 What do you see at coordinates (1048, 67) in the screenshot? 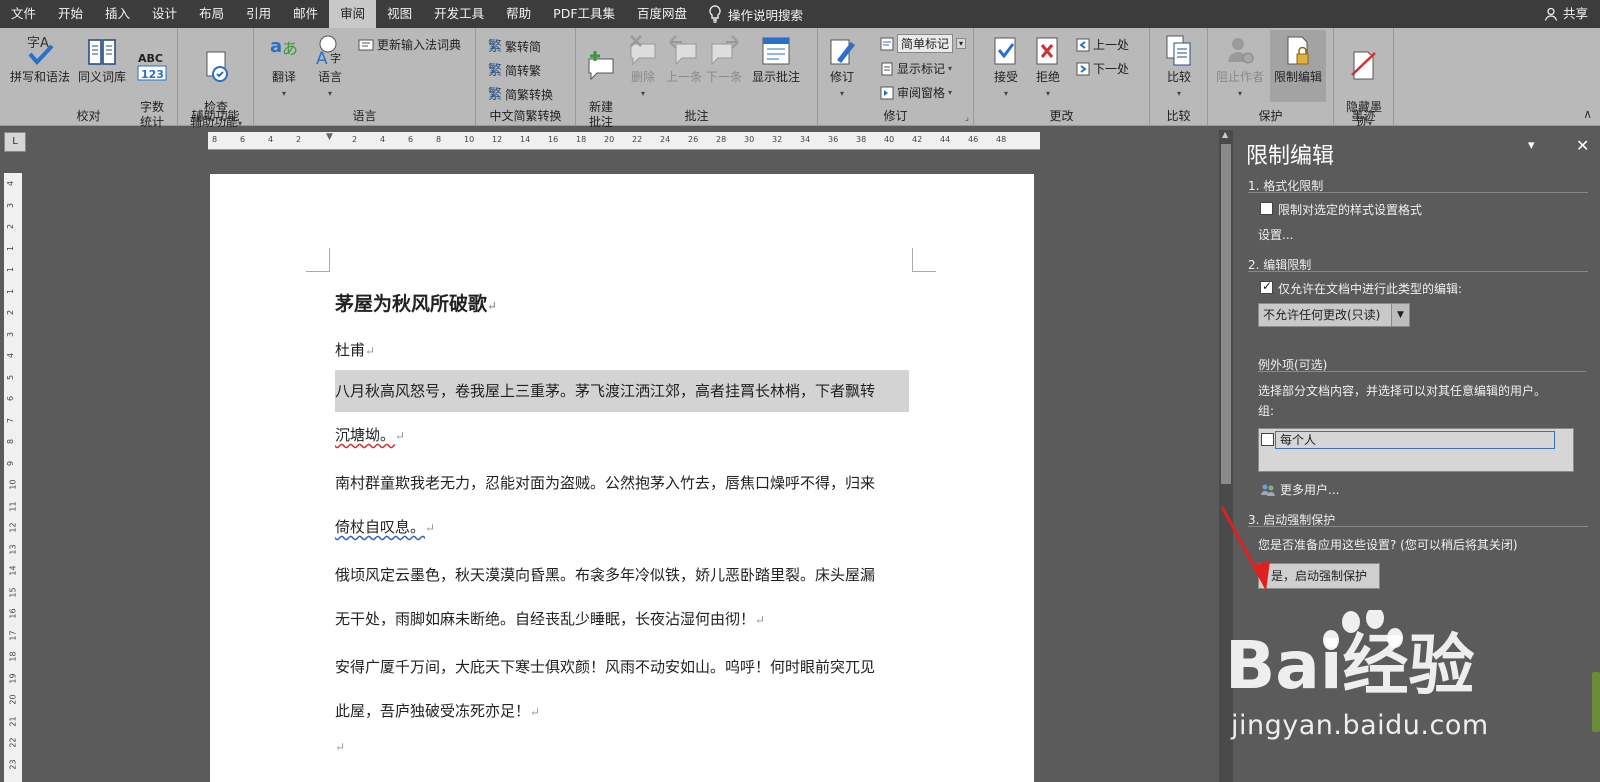
I see `reject-button: 拒绝 ▾` at bounding box center [1048, 67].